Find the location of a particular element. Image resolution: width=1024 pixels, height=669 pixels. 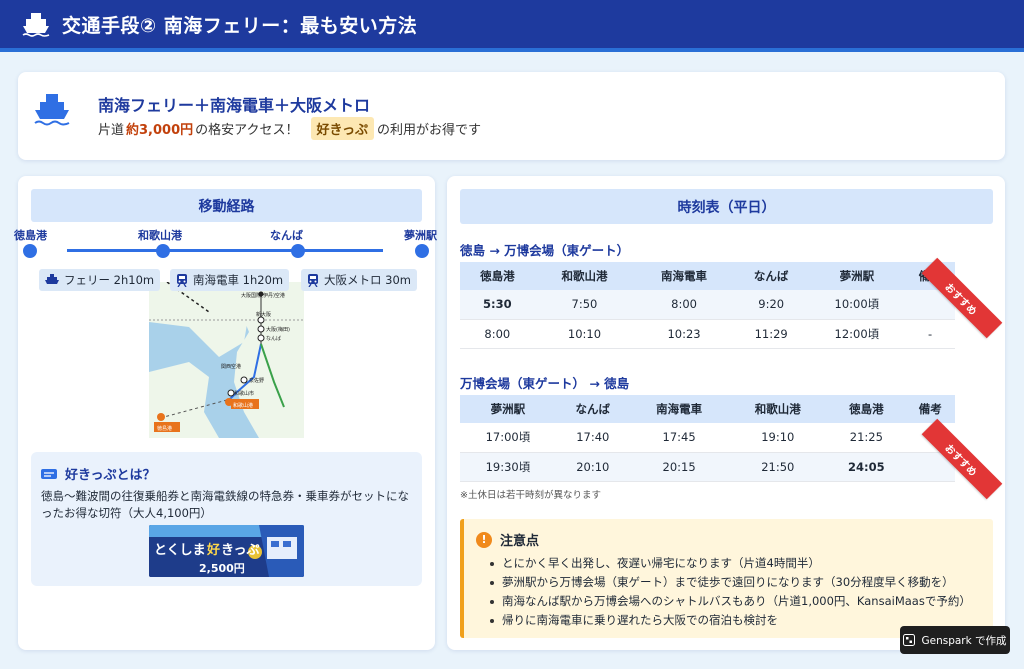

map-label: 大阪(梅田) is located at coordinates (278, 329).